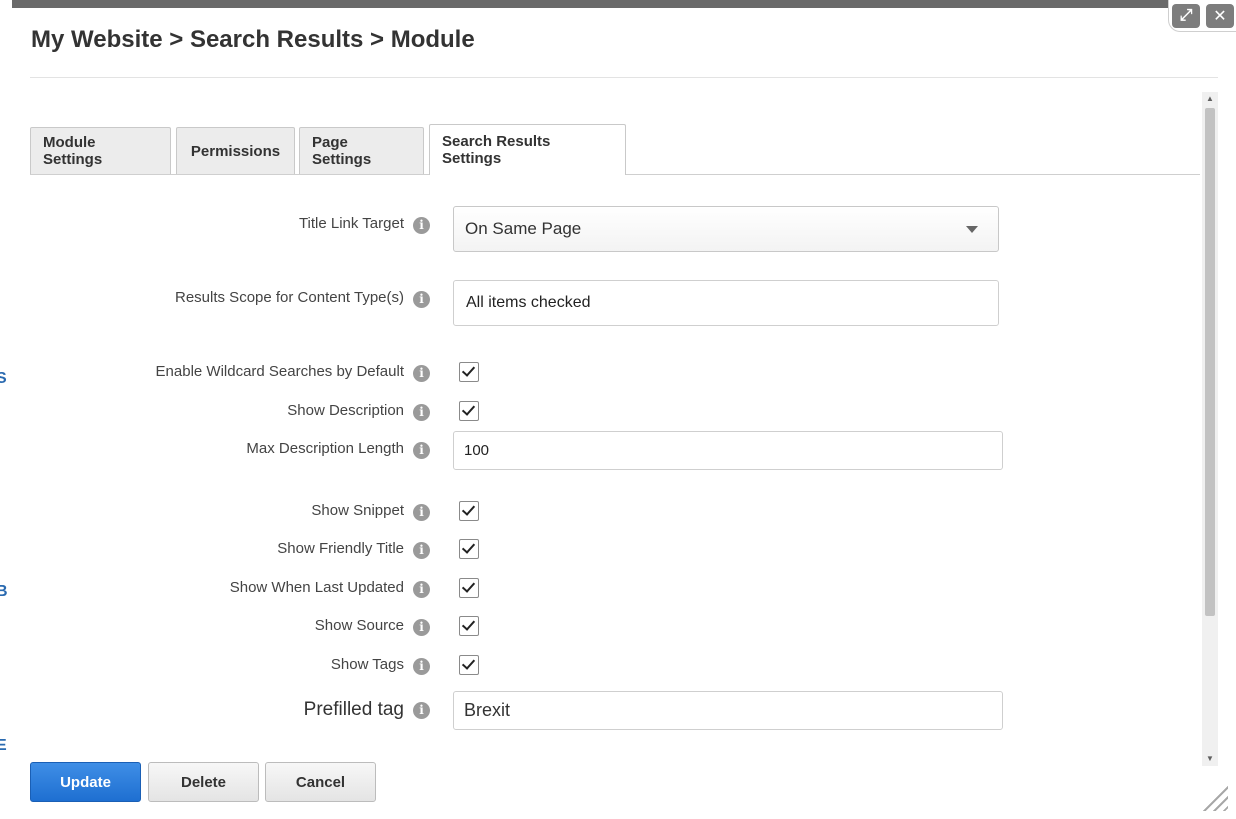 The height and width of the screenshot is (819, 1236). Describe the element at coordinates (340, 548) in the screenshot. I see `show-friendly-title-label: Show Friendly Title` at that location.